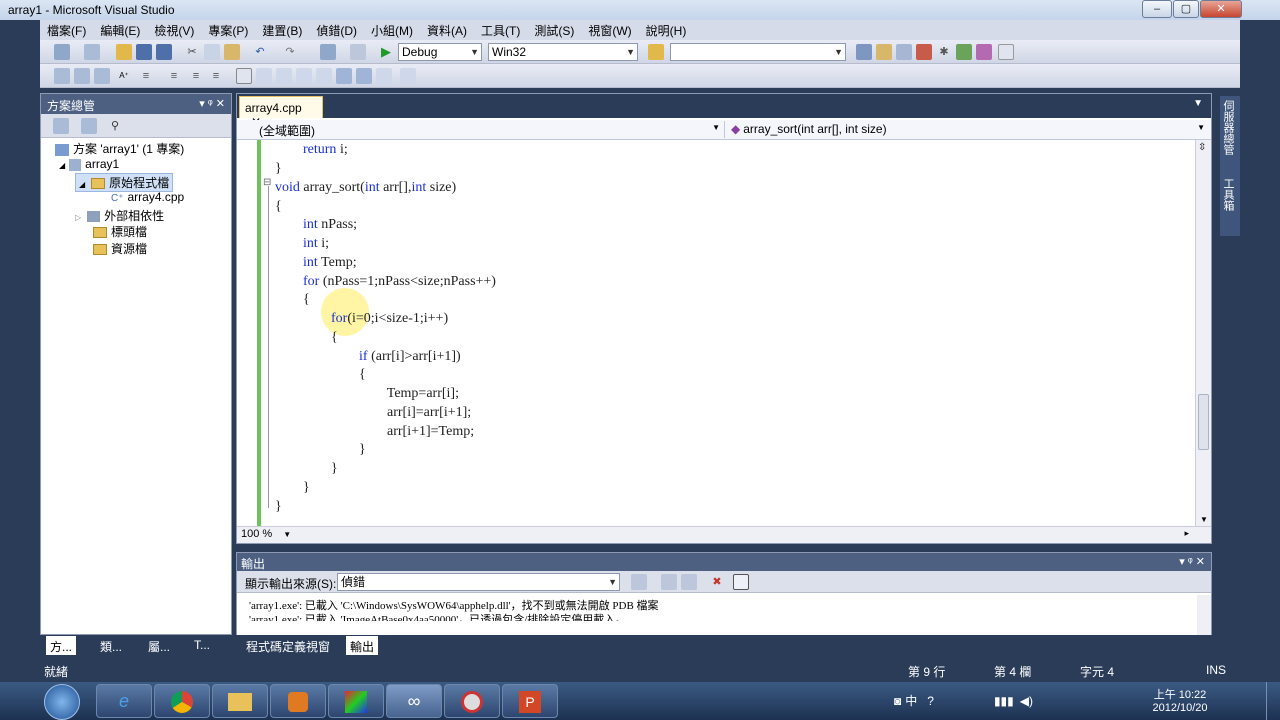  What do you see at coordinates (62, 52) in the screenshot?
I see `new-project-icon` at bounding box center [62, 52].